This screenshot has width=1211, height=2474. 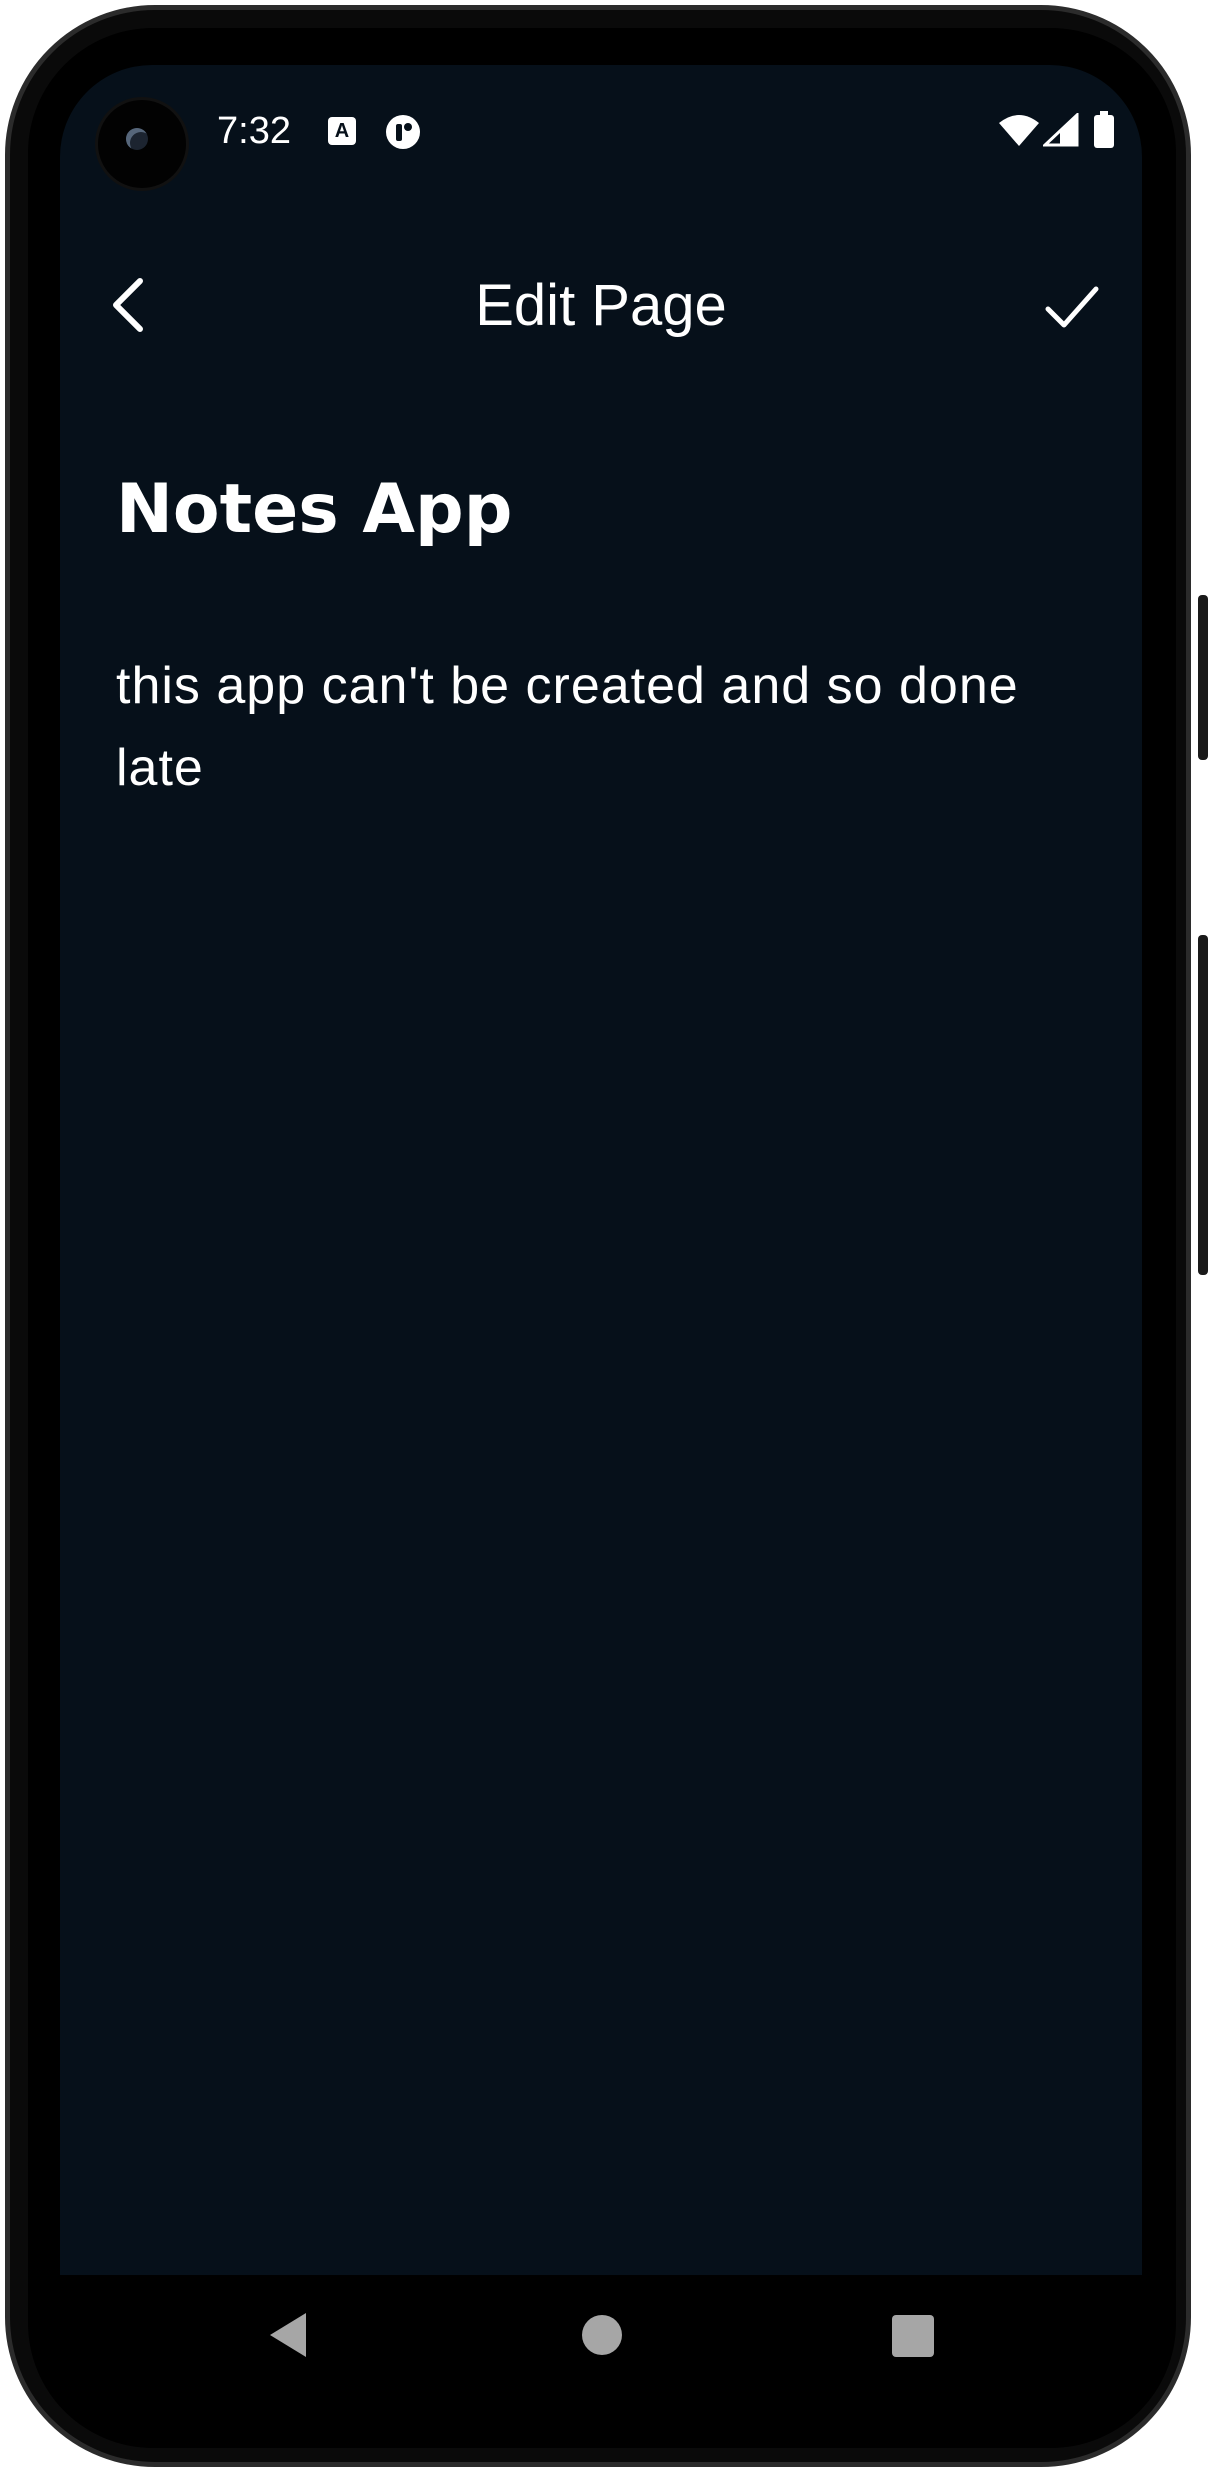 What do you see at coordinates (1203, 1105) in the screenshot?
I see `volume-button` at bounding box center [1203, 1105].